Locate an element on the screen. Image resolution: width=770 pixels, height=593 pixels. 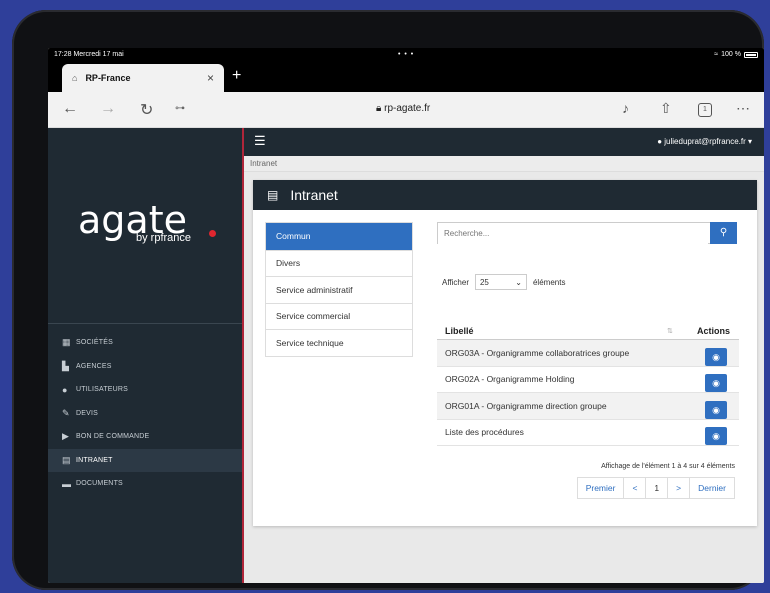
category-service-administratif: Service administratif is located at coordinates (339, 289).